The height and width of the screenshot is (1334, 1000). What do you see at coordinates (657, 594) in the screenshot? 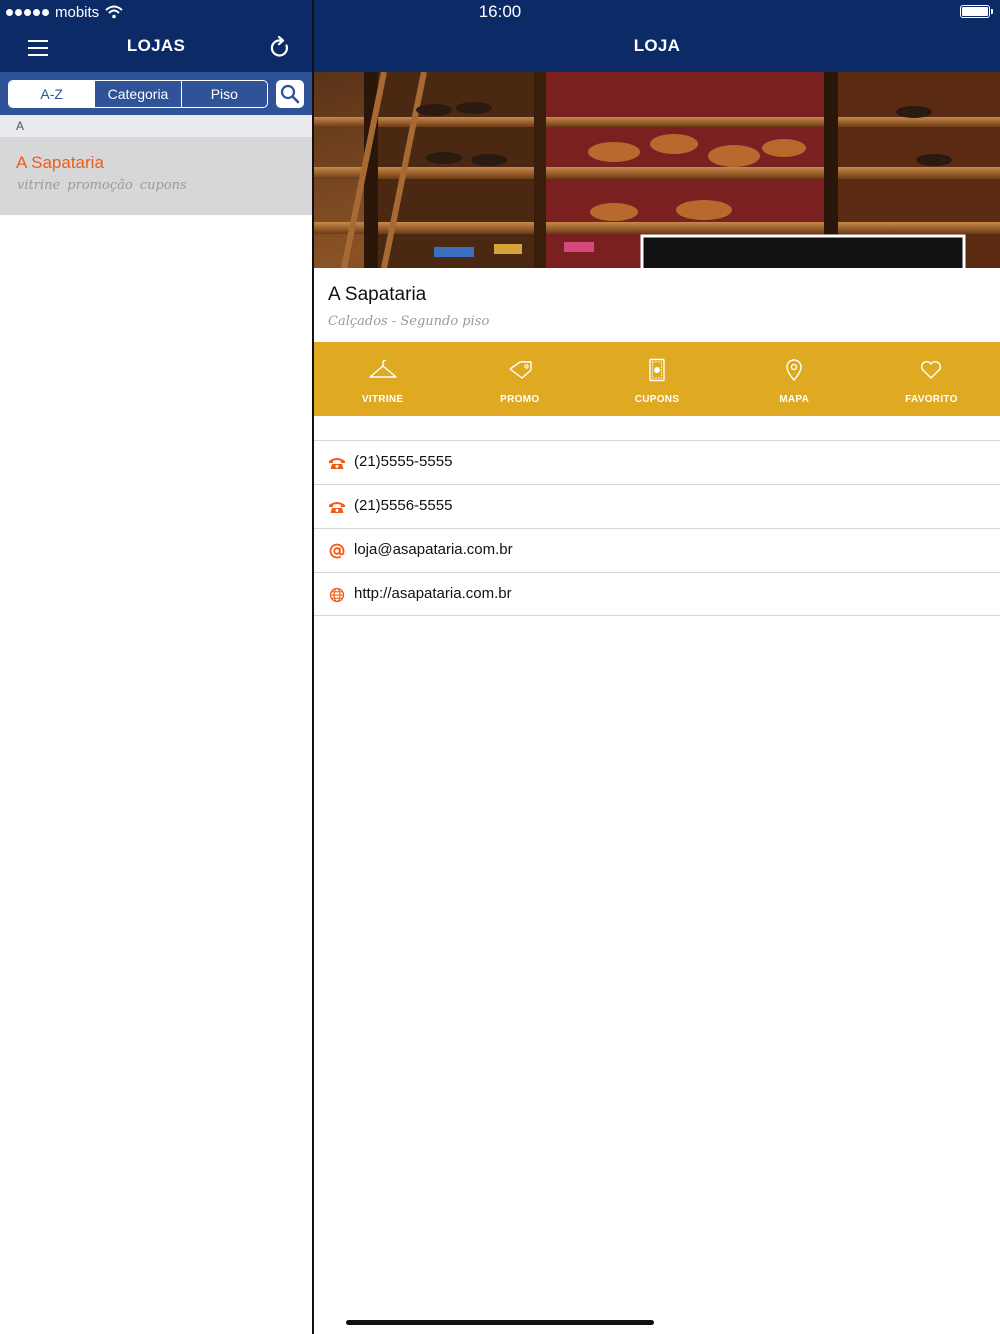
I see `contact-website: http://asapataria.com.br` at bounding box center [657, 594].